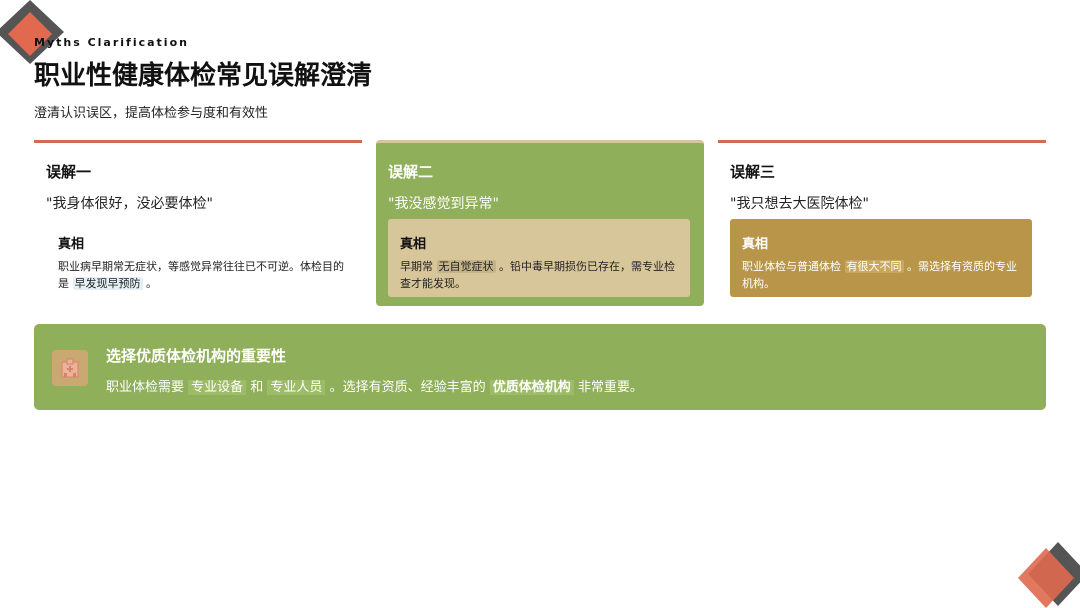  Describe the element at coordinates (539, 258) in the screenshot. I see `truth-box: 真相 早期常 无自觉症状 。铅中毒早期损伤已存在，需专业检查才能发现。` at that location.